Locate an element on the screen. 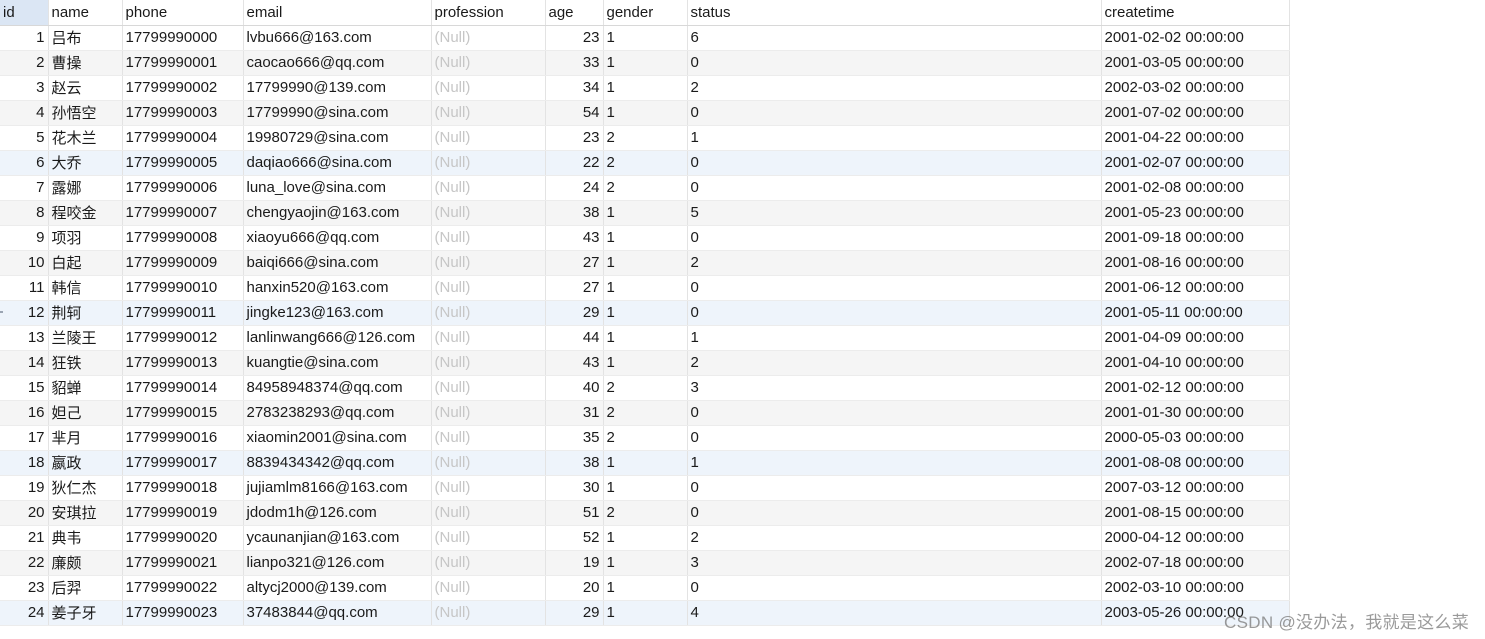 Image resolution: width=1485 pixels, height=639 pixels. cell-email: 84958948374@qq.com is located at coordinates (337, 388).